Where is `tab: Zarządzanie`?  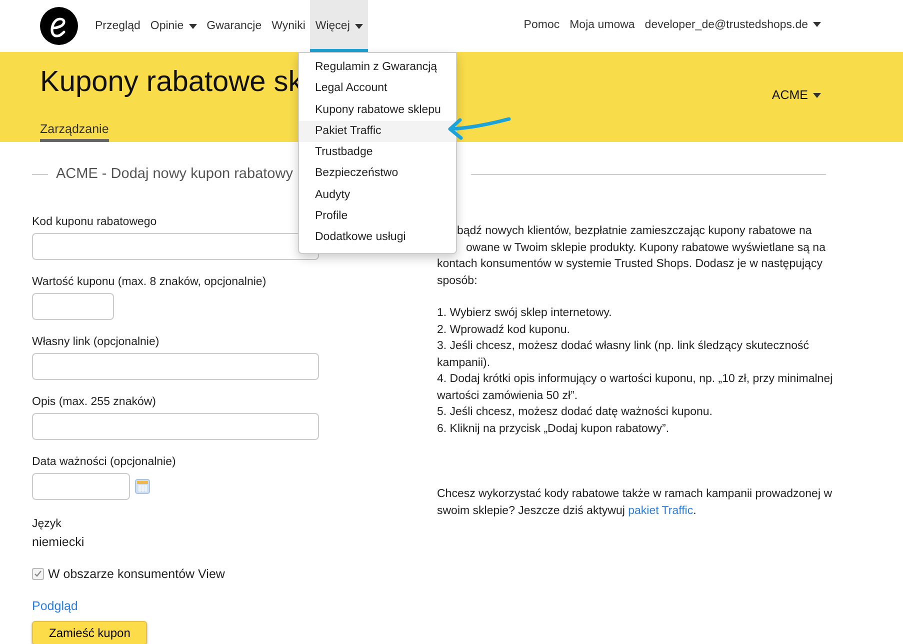
tab: Zarządzanie is located at coordinates (74, 132).